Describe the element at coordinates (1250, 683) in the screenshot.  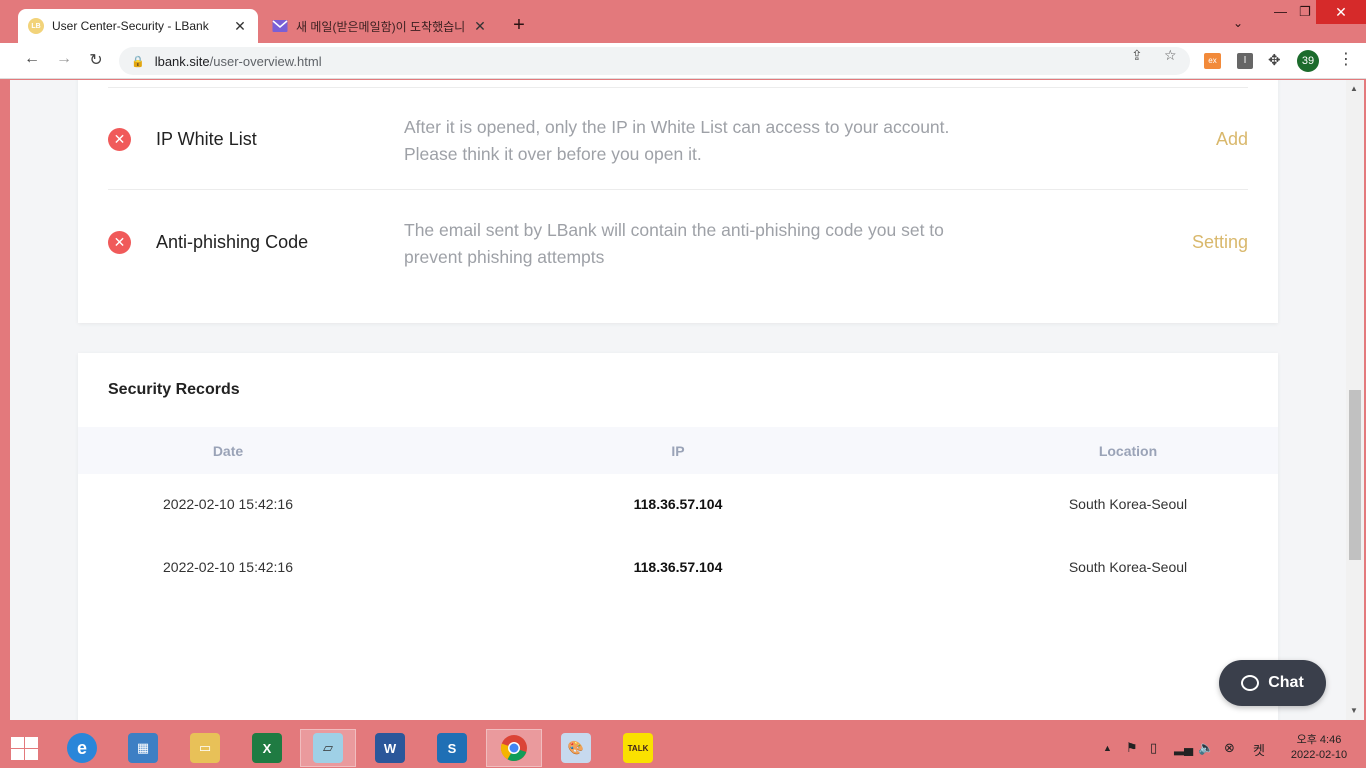
I see `chat-bubble-icon` at that location.